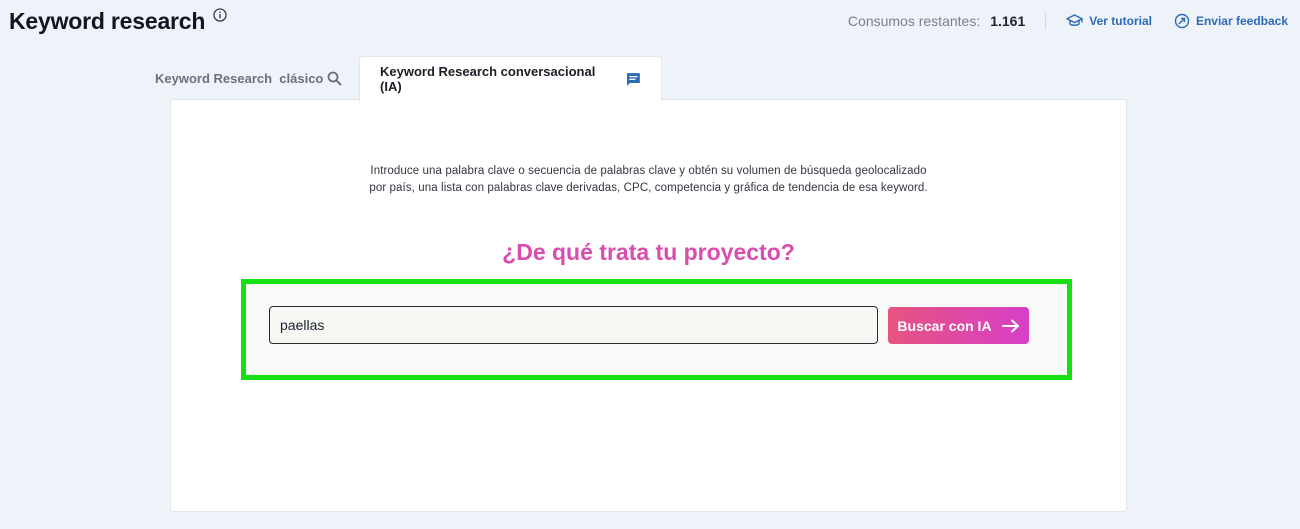 This screenshot has width=1300, height=529. I want to click on tab-conversational-label: Keyword Research conversacional (IA), so click(488, 79).